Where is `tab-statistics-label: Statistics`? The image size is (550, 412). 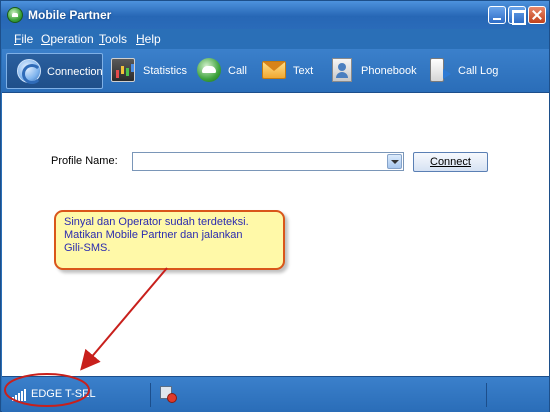 tab-statistics-label: Statistics is located at coordinates (165, 71).